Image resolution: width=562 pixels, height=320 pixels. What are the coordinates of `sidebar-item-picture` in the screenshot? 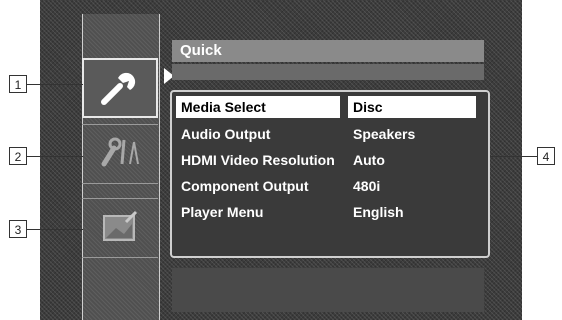 It's located at (120, 228).